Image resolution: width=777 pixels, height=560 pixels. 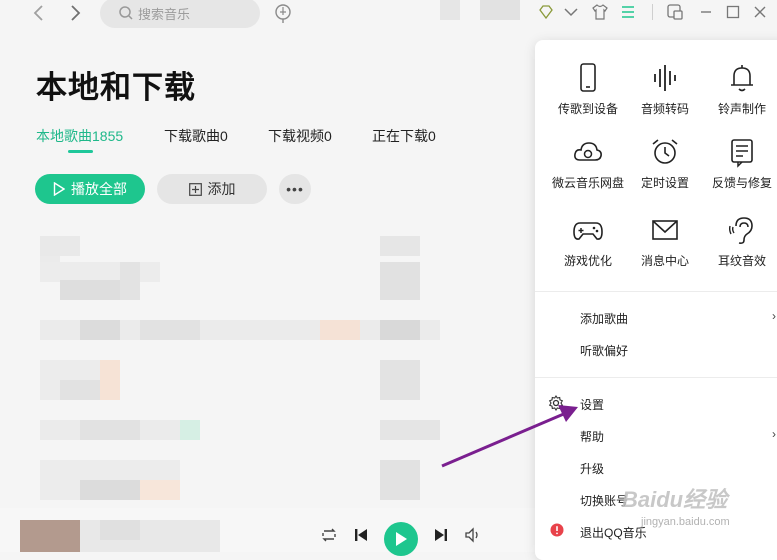 I want to click on watermark-url: jingyan.baidu.com, so click(x=685, y=522).